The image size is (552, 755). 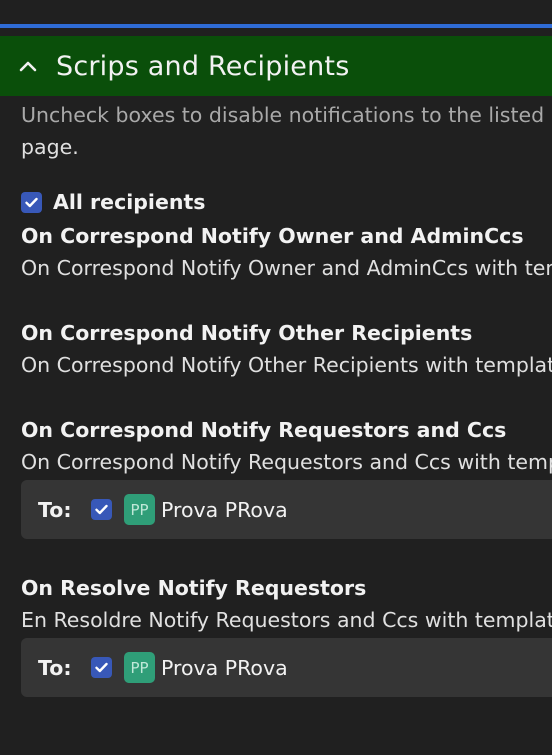 I want to click on accent-divider, so click(x=276, y=26).